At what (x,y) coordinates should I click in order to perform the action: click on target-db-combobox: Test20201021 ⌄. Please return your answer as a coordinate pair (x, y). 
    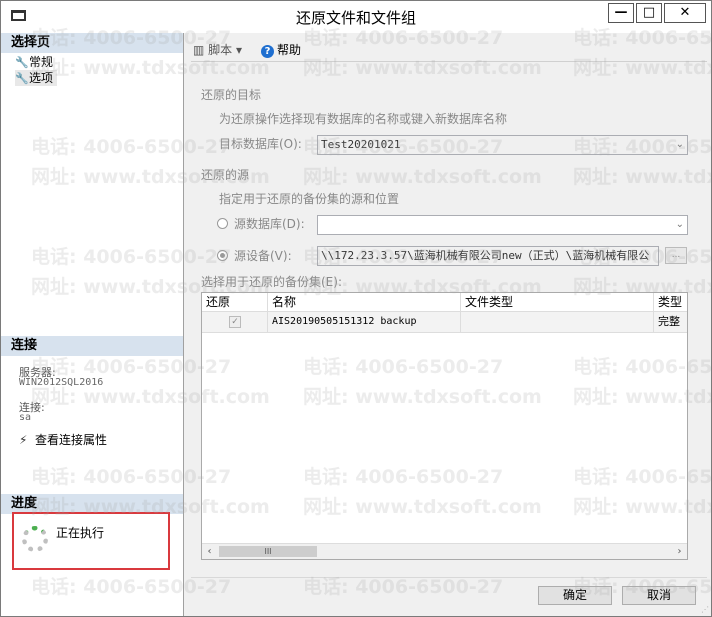
    Looking at the image, I should click on (502, 145).